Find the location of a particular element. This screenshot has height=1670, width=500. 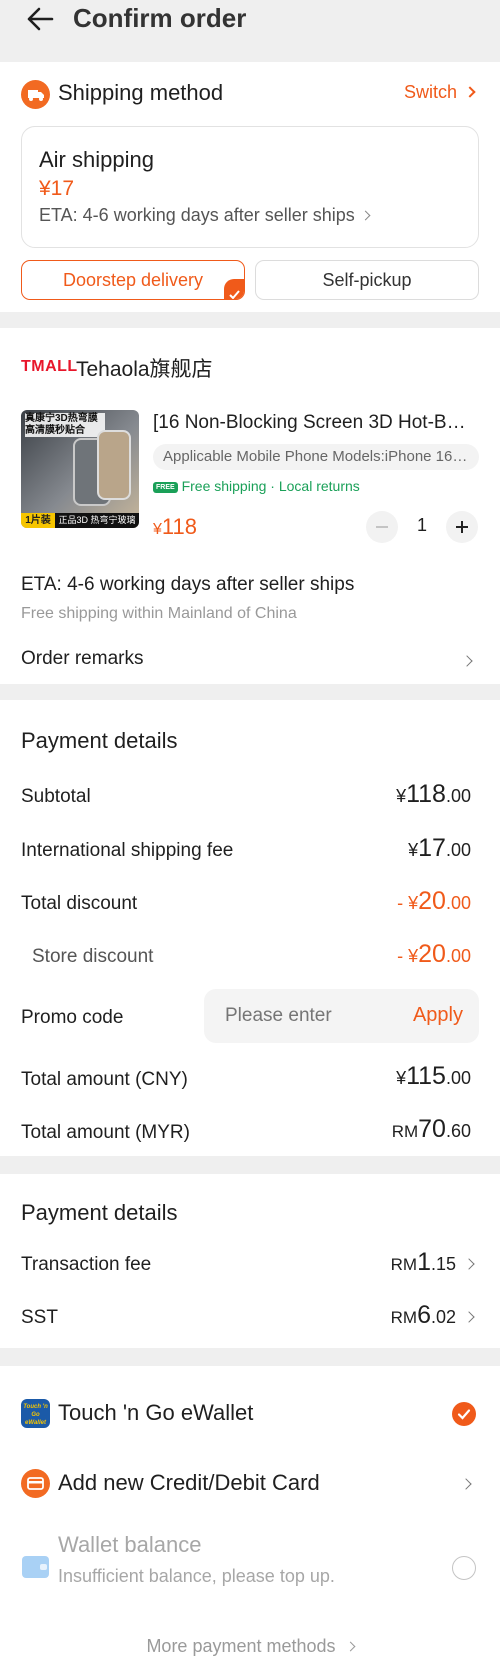

store-discount-int: 20 is located at coordinates (432, 954).